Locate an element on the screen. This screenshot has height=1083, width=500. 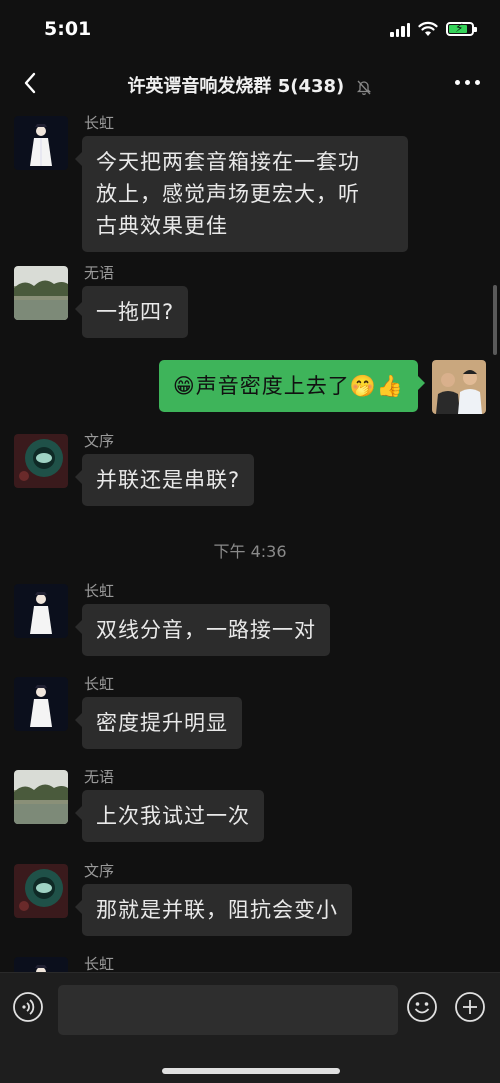
message-bubble: 密度提升明显 is located at coordinates (158, 723).